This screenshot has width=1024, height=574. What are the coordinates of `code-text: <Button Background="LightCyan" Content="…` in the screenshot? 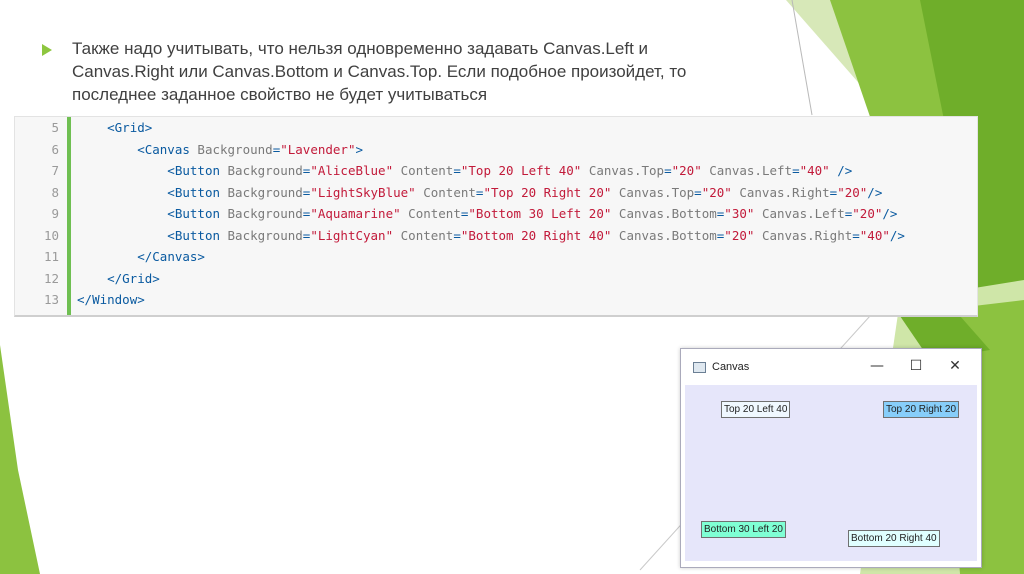 It's located at (491, 235).